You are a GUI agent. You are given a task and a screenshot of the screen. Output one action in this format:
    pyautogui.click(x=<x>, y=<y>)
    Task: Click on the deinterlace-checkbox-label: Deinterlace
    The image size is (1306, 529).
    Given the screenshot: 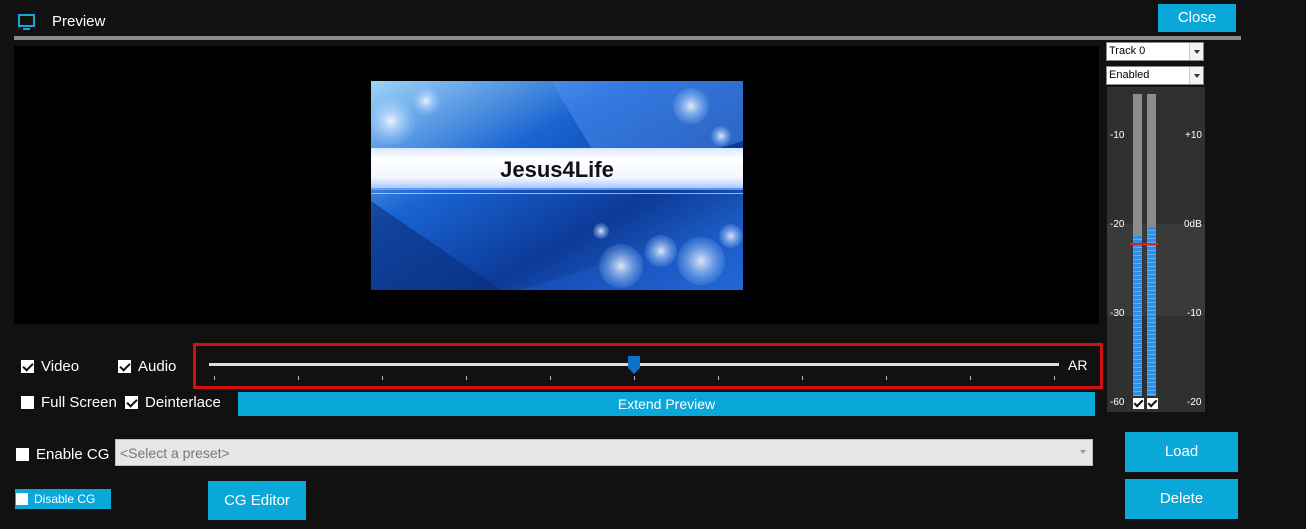 What is the action you would take?
    pyautogui.click(x=183, y=402)
    